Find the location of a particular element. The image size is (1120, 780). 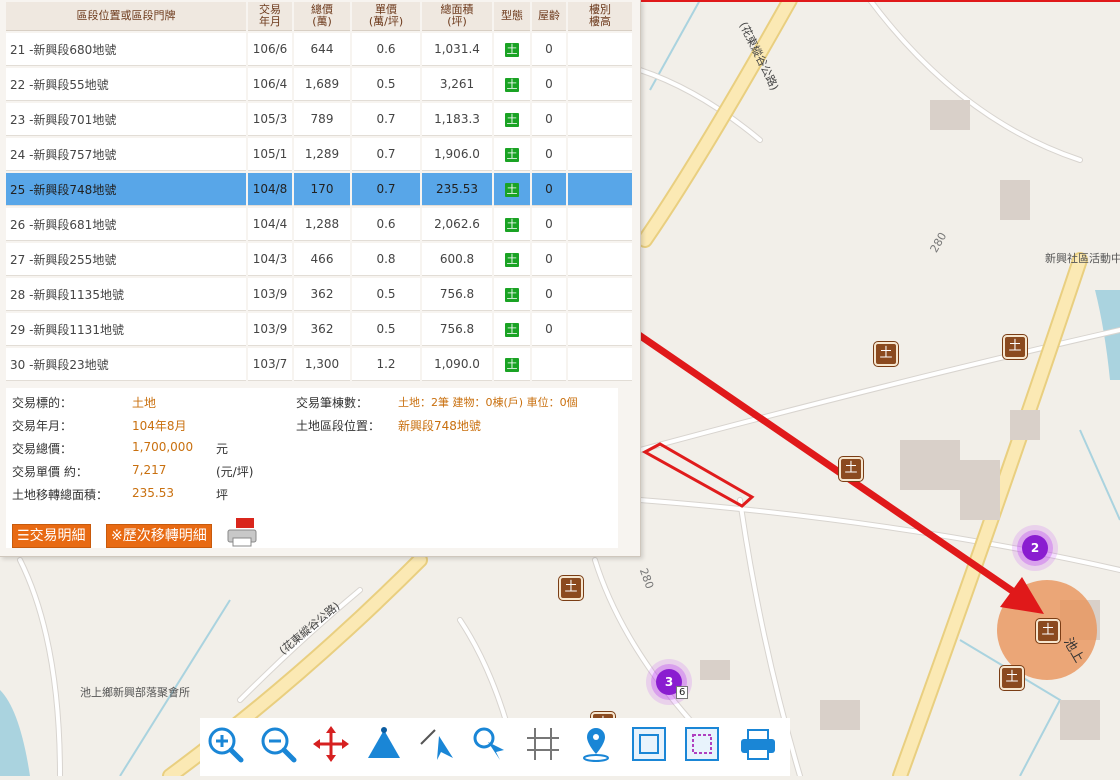

pan-icon is located at coordinates (331, 744).